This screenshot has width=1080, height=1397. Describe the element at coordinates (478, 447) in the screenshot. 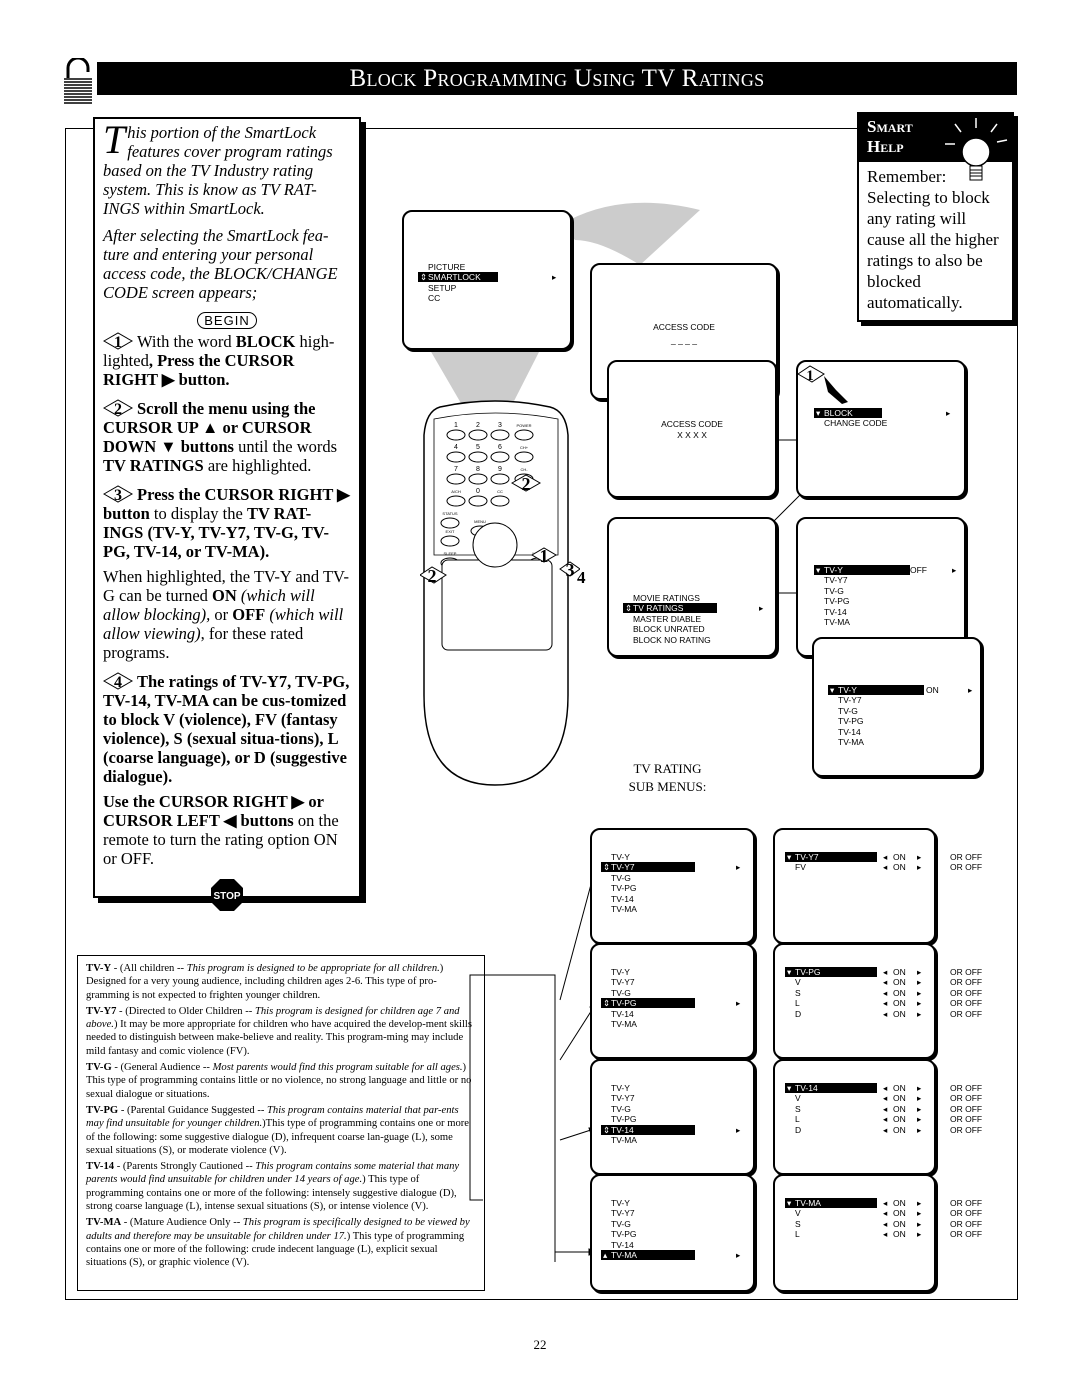

I see `remote-key-label: 5` at that location.